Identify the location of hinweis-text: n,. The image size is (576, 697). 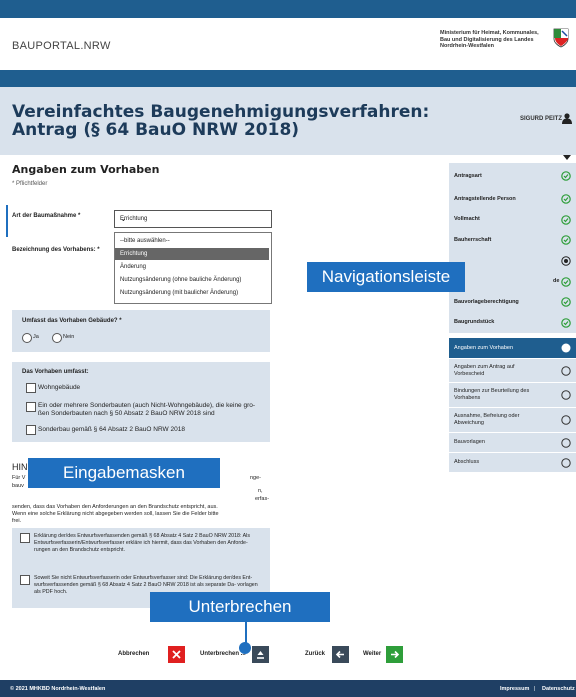
(260, 491).